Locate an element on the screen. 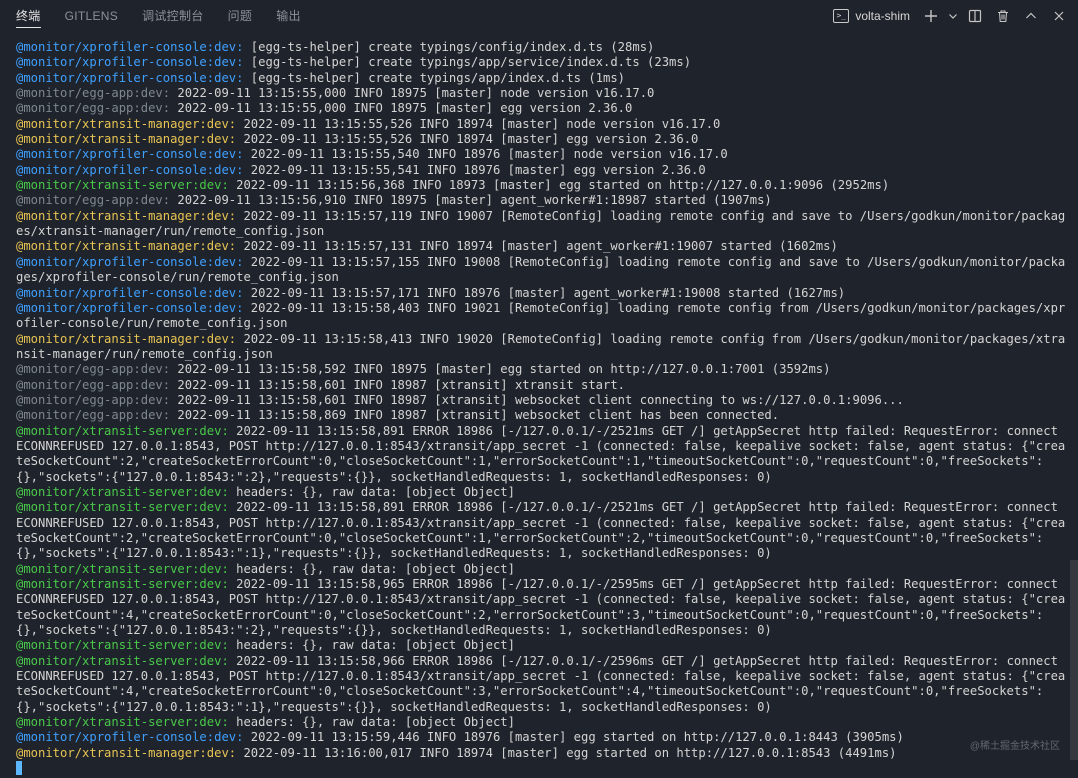 This screenshot has height=778, width=1078. tab-problems: 问题 is located at coordinates (240, 16).